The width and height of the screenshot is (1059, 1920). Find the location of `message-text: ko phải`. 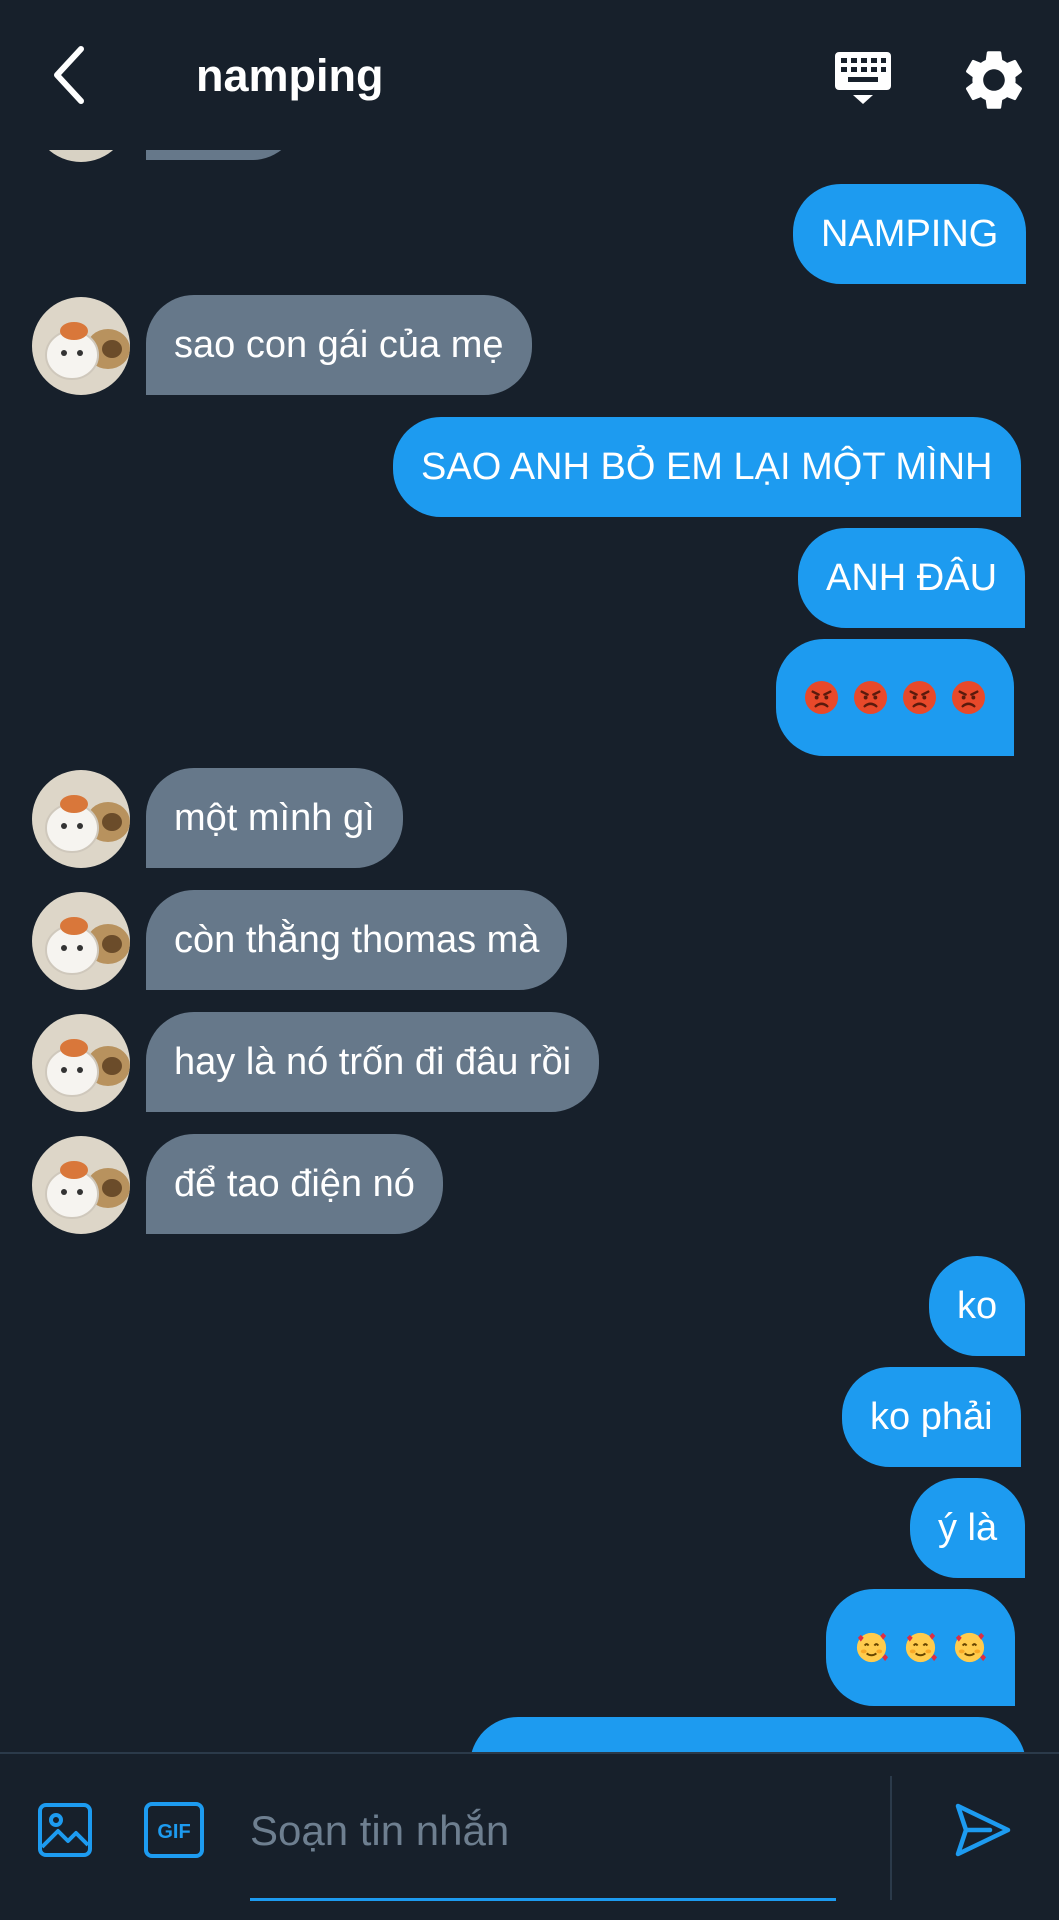

message-text: ko phải is located at coordinates (931, 1416).